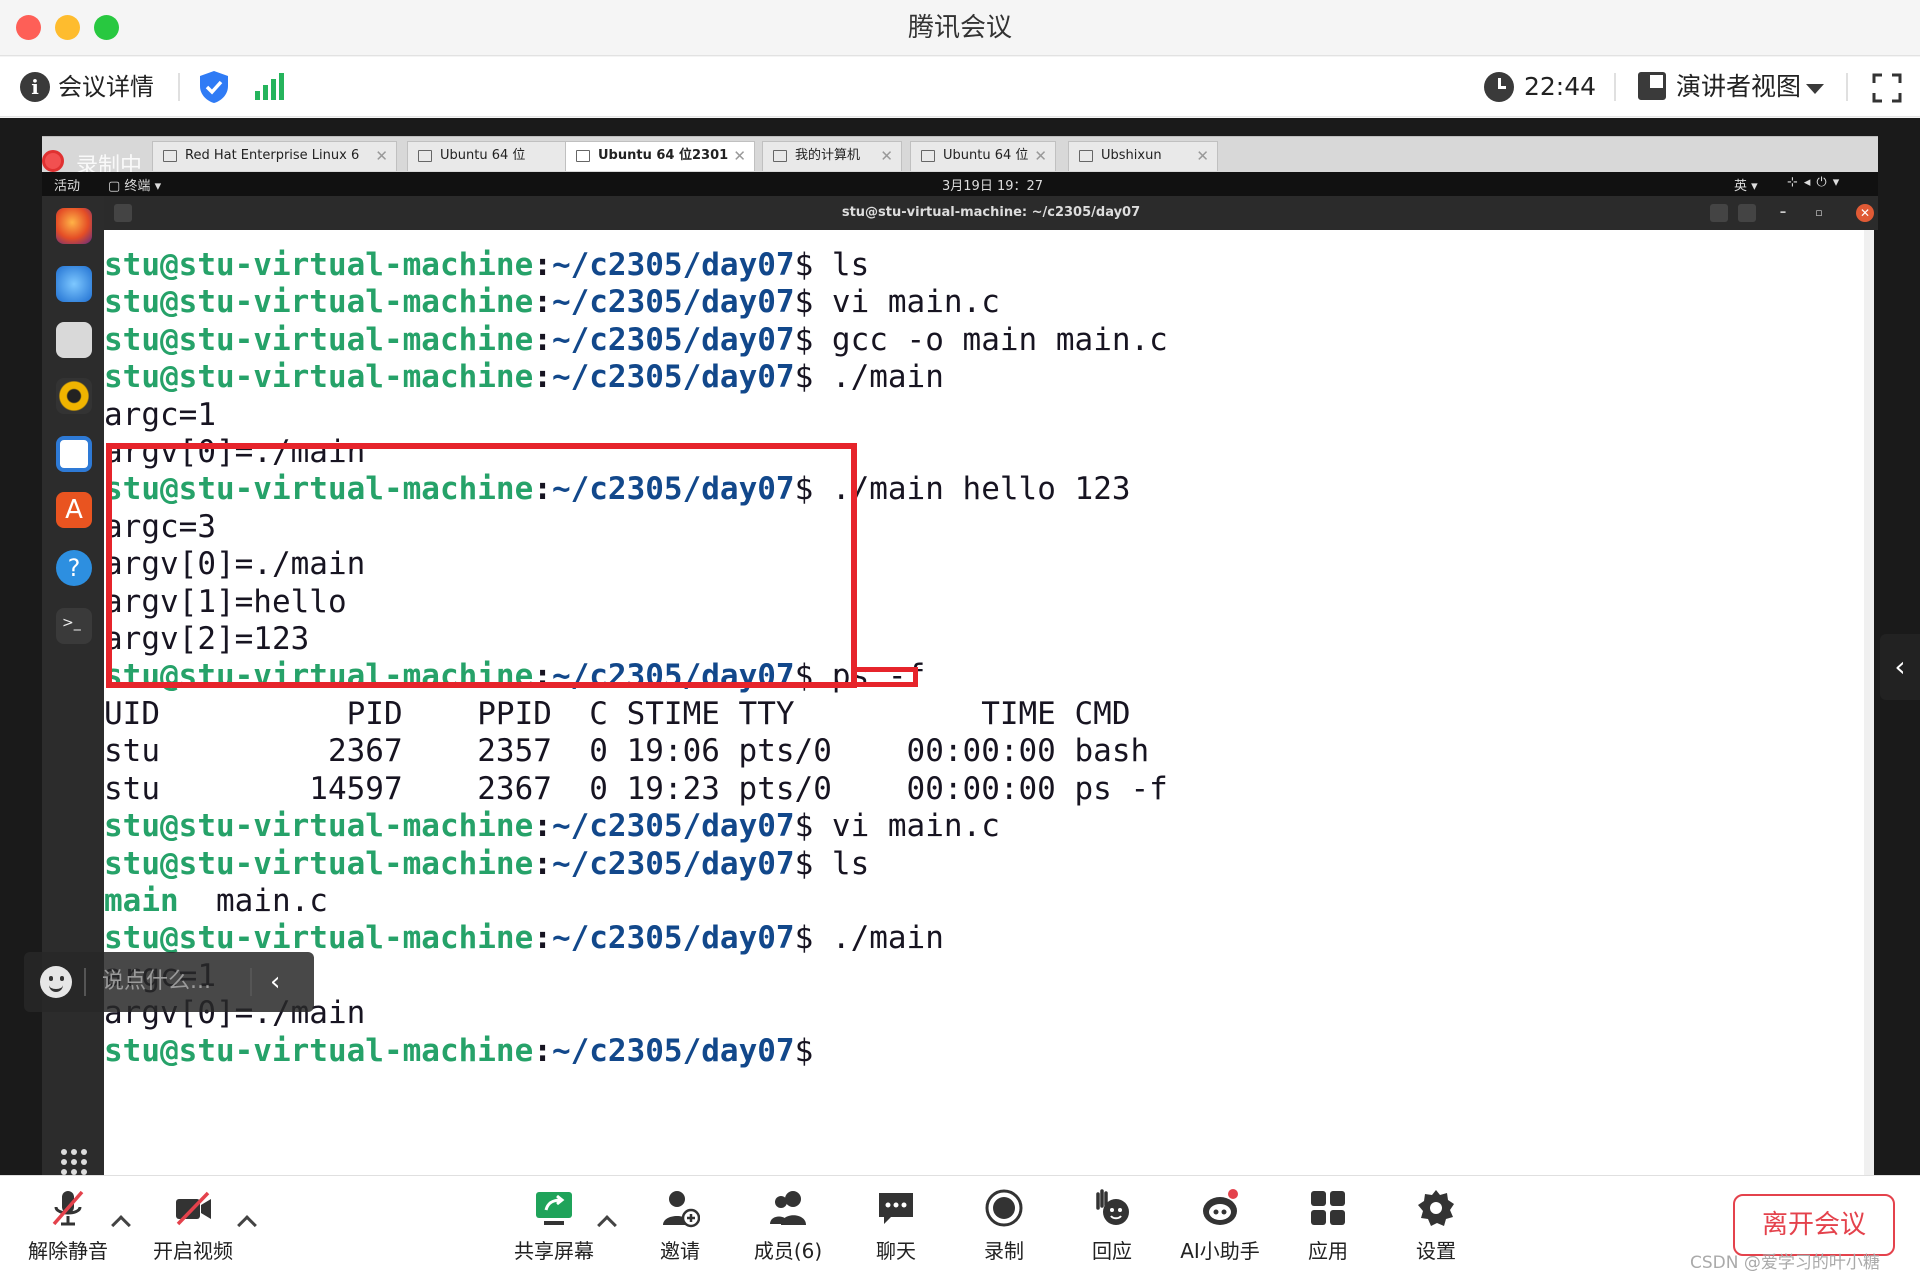  Describe the element at coordinates (1220, 1251) in the screenshot. I see `ai-assistant-label: AI小助手` at that location.